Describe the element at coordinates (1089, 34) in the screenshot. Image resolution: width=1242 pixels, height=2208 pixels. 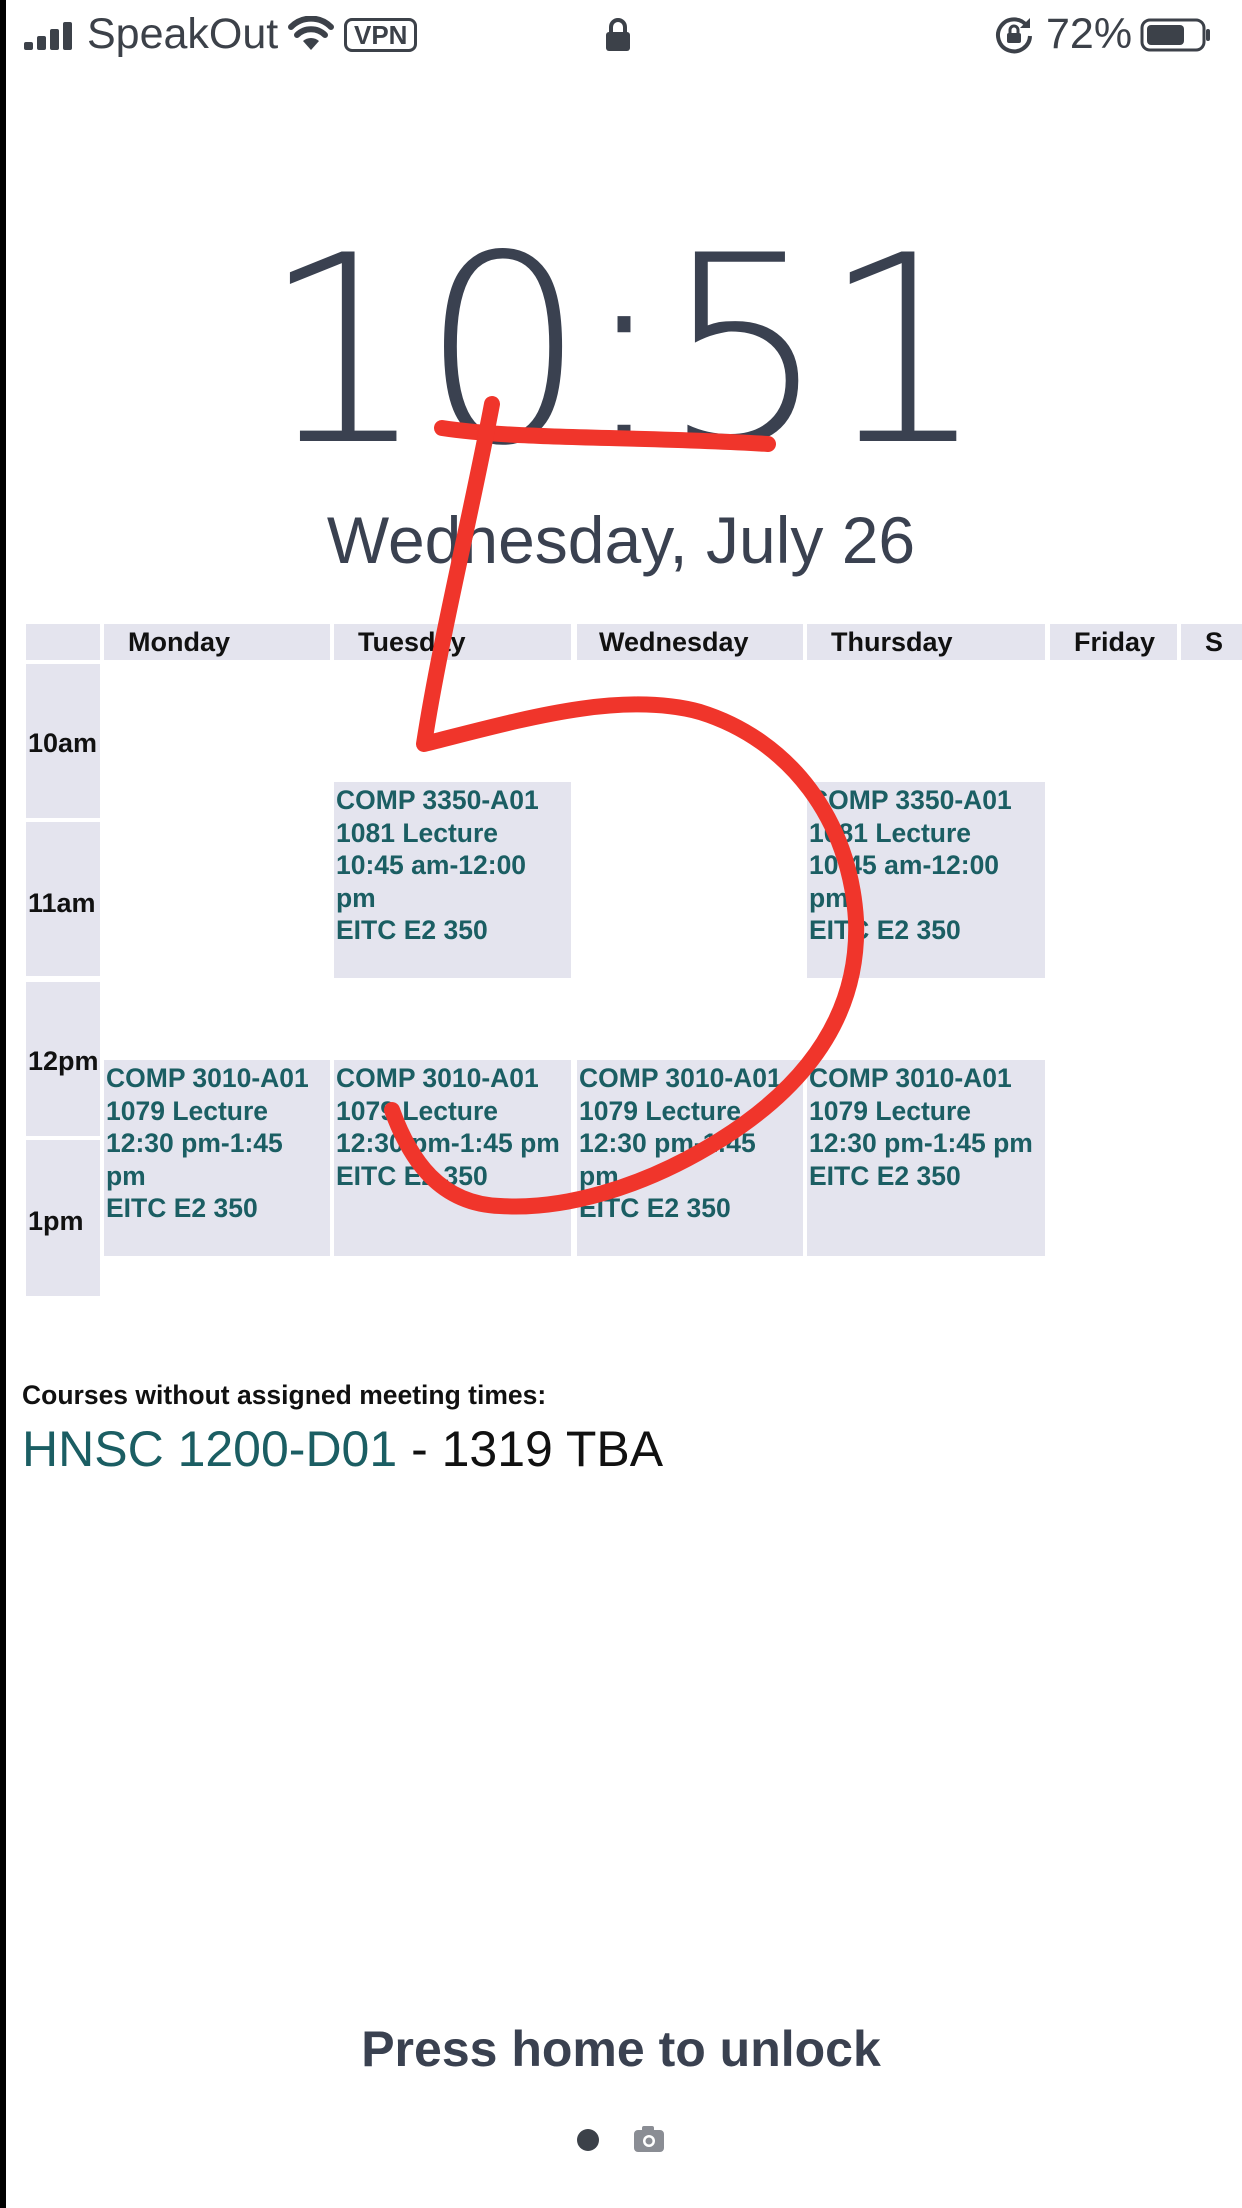
I see `battery-percent: 72%` at that location.